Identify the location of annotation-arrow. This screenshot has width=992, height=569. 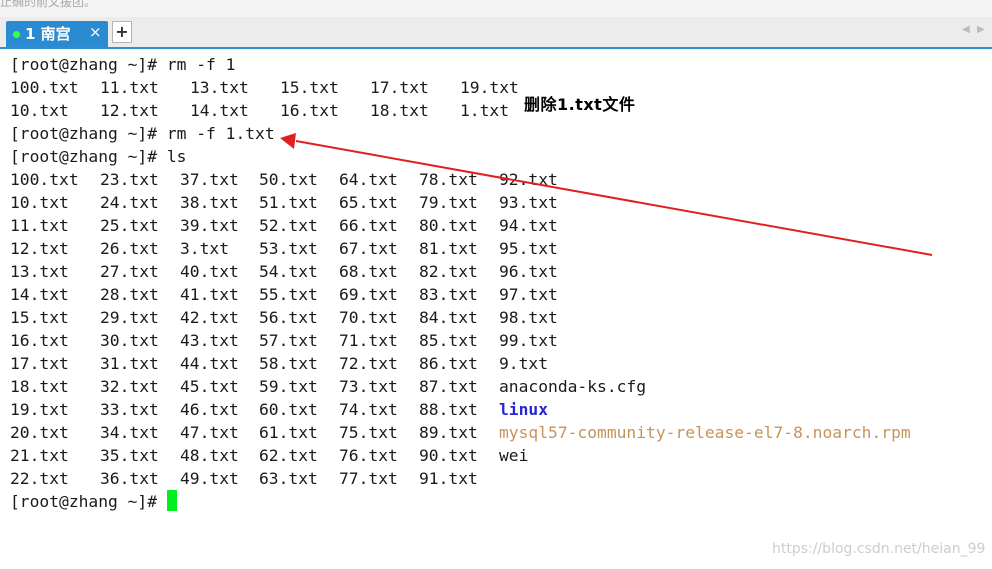
(606, 194).